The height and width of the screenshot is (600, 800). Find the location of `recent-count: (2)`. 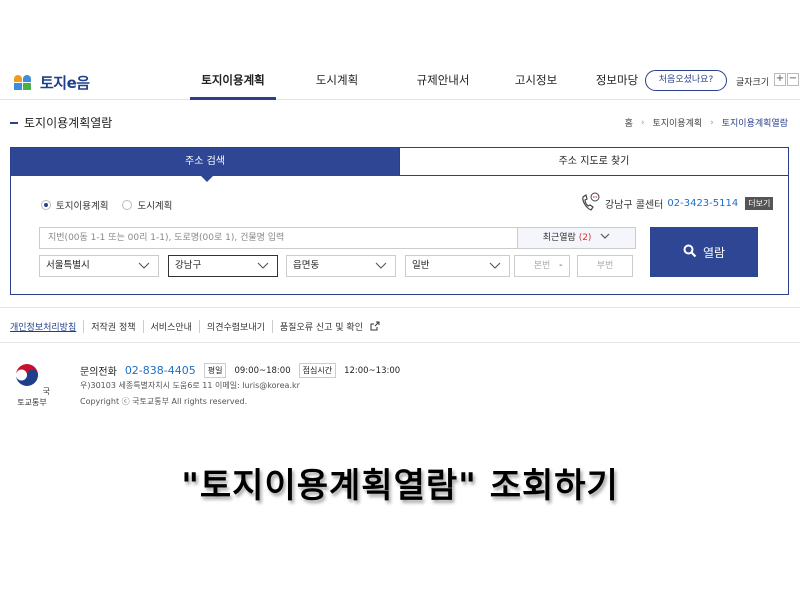

recent-count: (2) is located at coordinates (585, 238).